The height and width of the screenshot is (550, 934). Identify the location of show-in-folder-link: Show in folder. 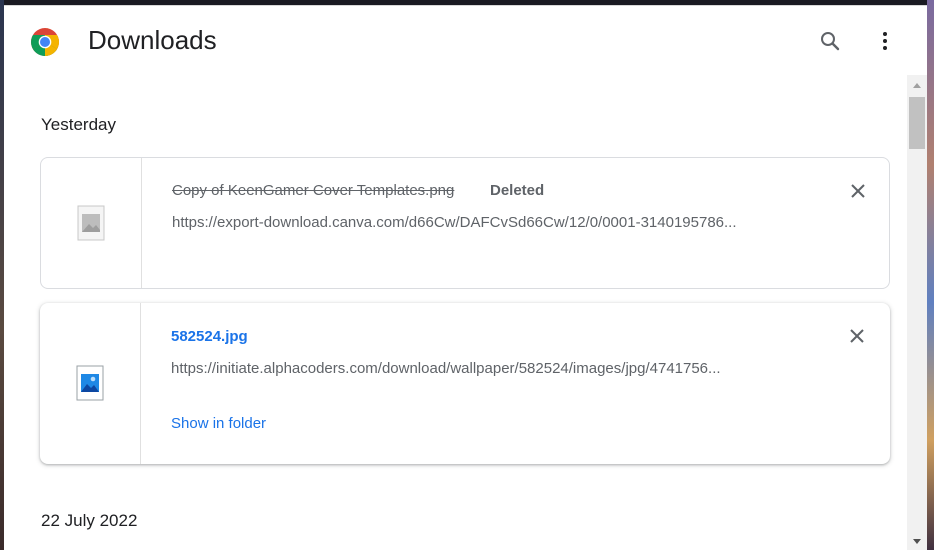
(218, 423).